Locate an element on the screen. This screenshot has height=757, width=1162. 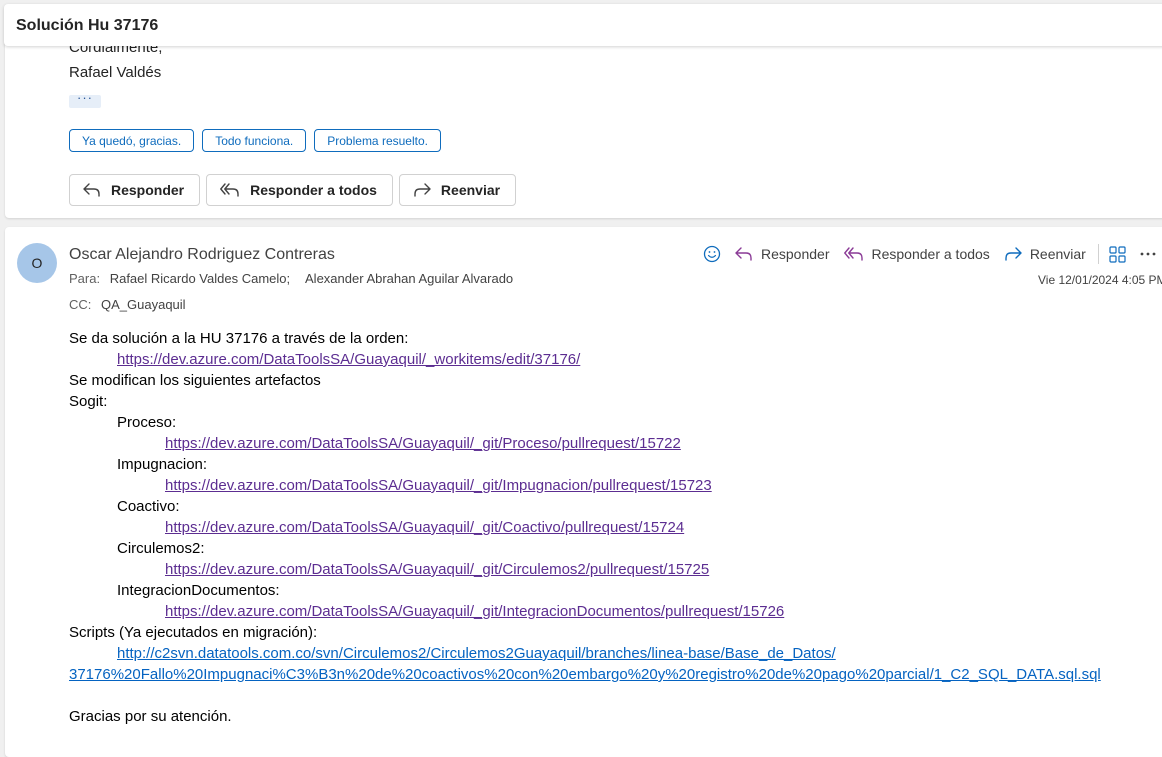
expand-quoted-button: ··· is located at coordinates (85, 99).